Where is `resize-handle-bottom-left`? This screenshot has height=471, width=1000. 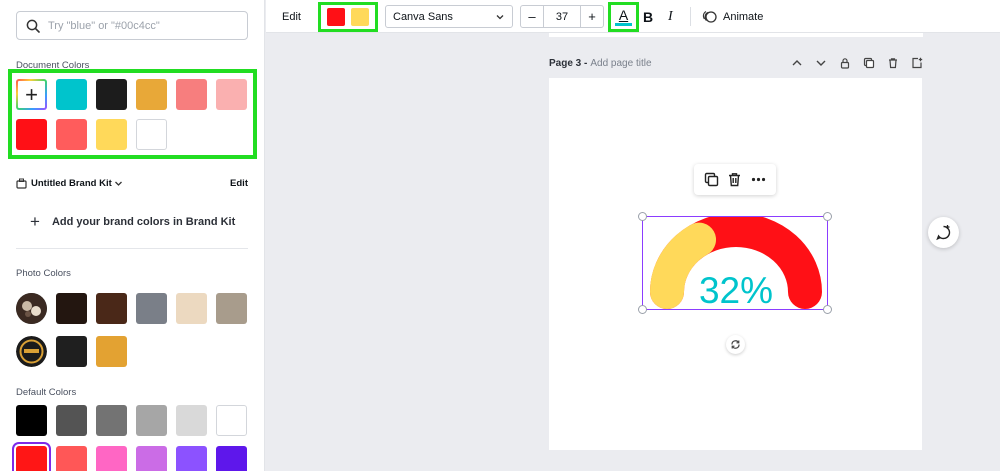 resize-handle-bottom-left is located at coordinates (642, 309).